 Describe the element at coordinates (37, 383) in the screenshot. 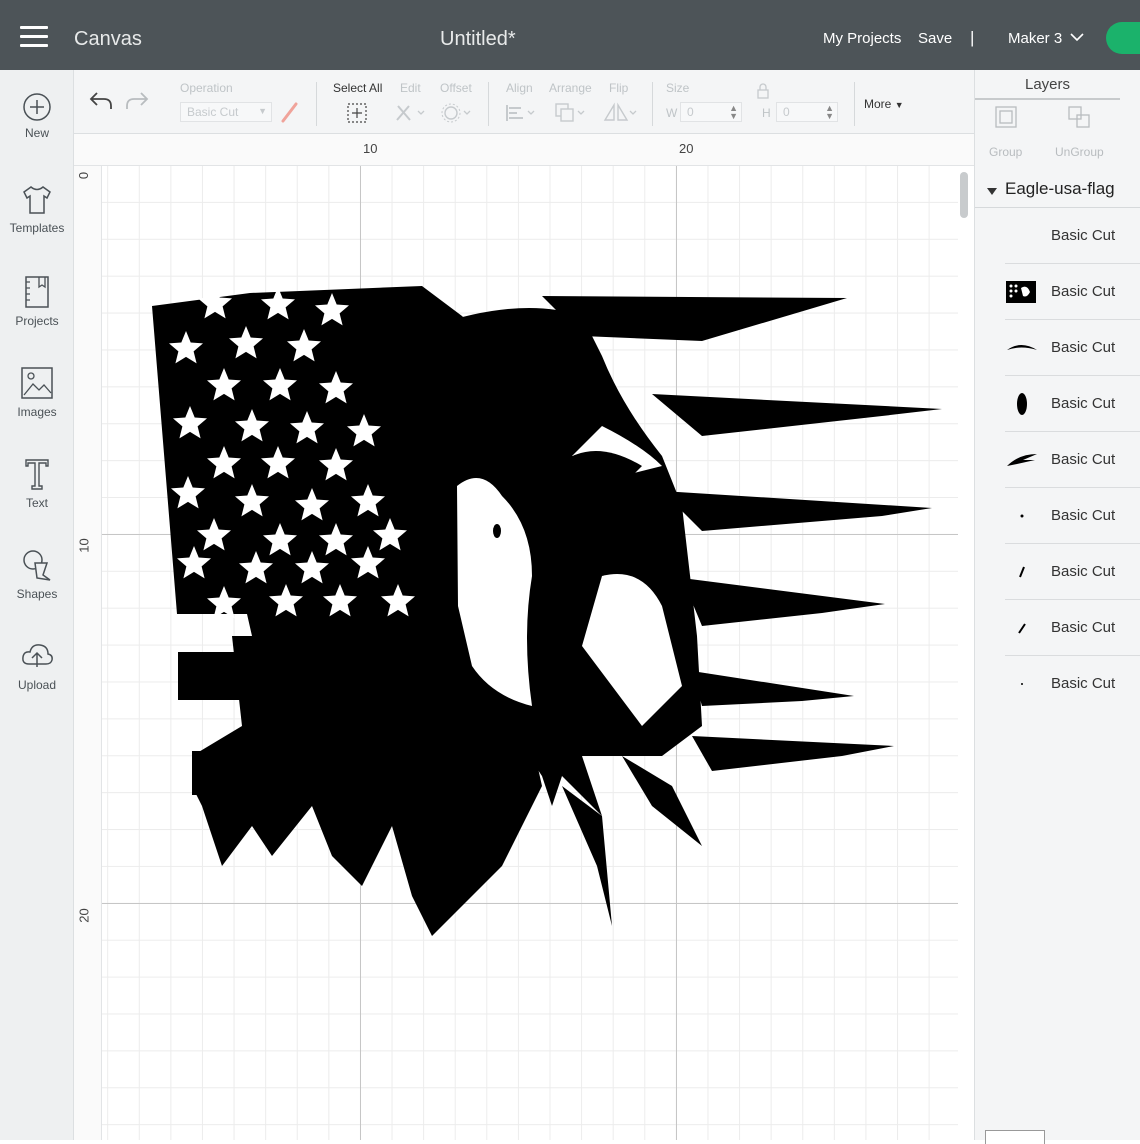

I see `image-icon` at that location.